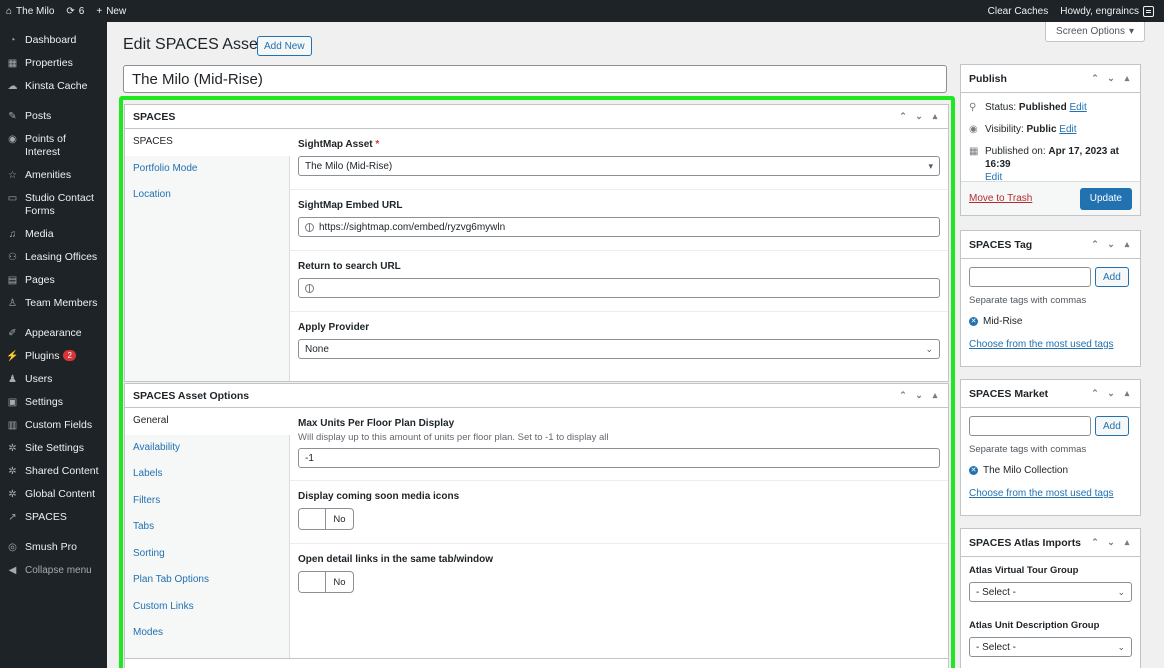 Image resolution: width=1164 pixels, height=668 pixels. I want to click on max-units-input: -1, so click(619, 458).